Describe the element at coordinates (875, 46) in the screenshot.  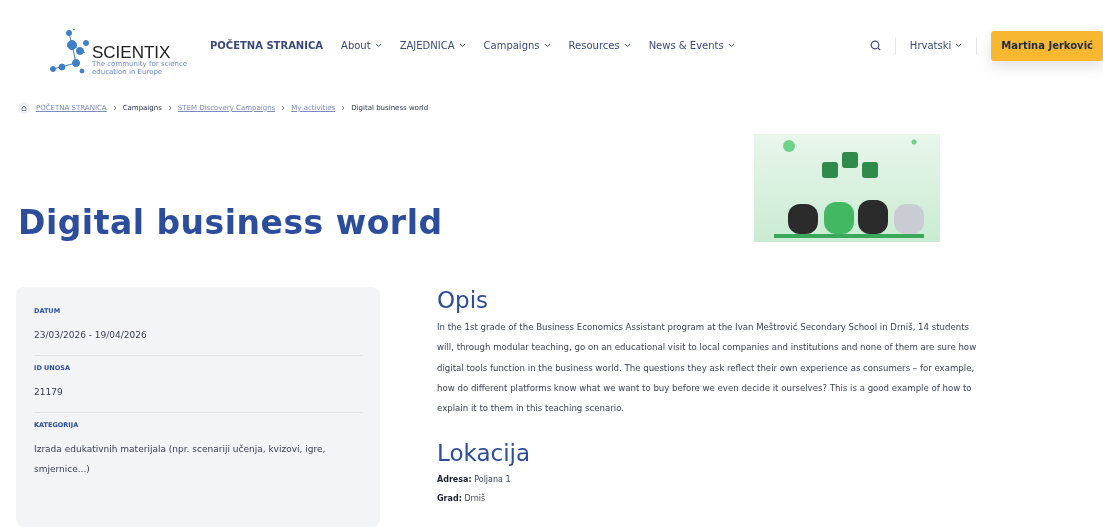
I see `search-icon` at that location.